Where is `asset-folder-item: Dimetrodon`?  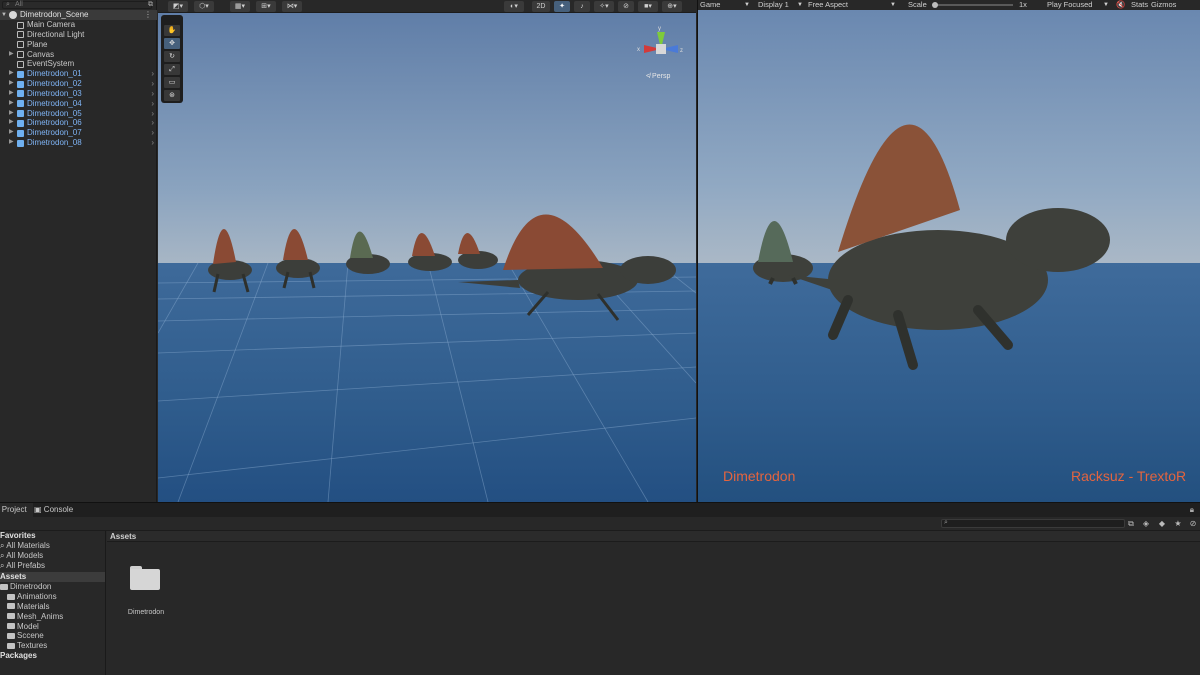
asset-folder-item: Dimetrodon is located at coordinates (52, 587).